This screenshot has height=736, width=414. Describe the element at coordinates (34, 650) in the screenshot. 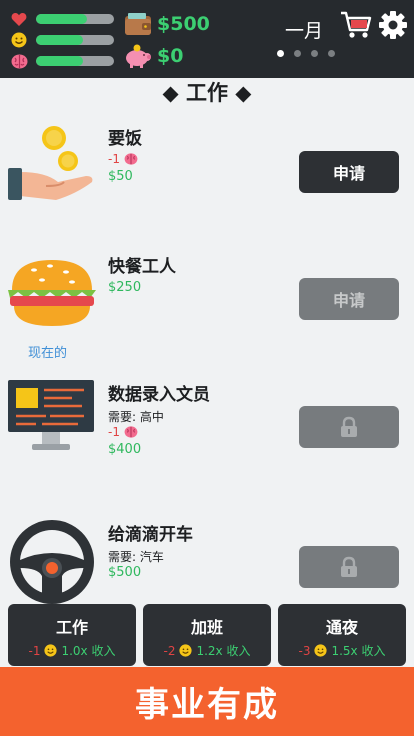

I see `mode-cost: -1` at that location.